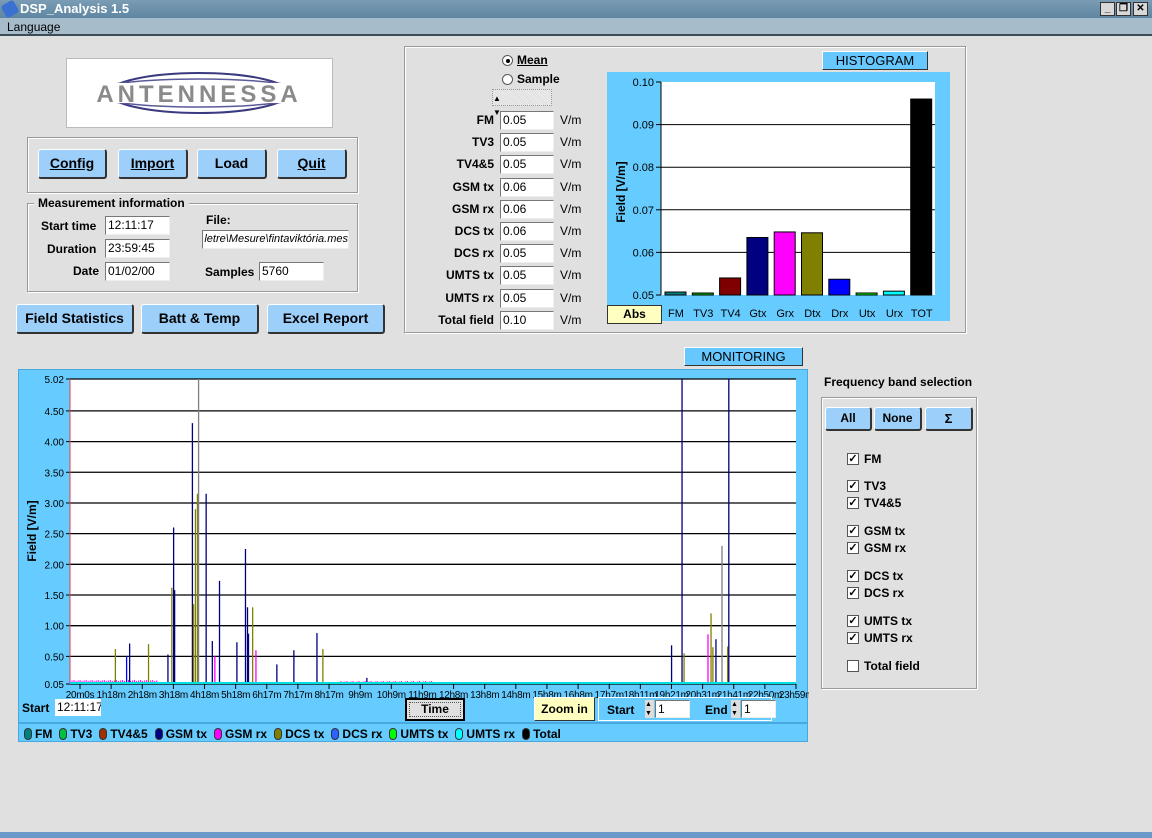 This screenshot has height=838, width=1152. Describe the element at coordinates (875, 593) in the screenshot. I see `band-checkbox: ✓ DCS rx` at that location.